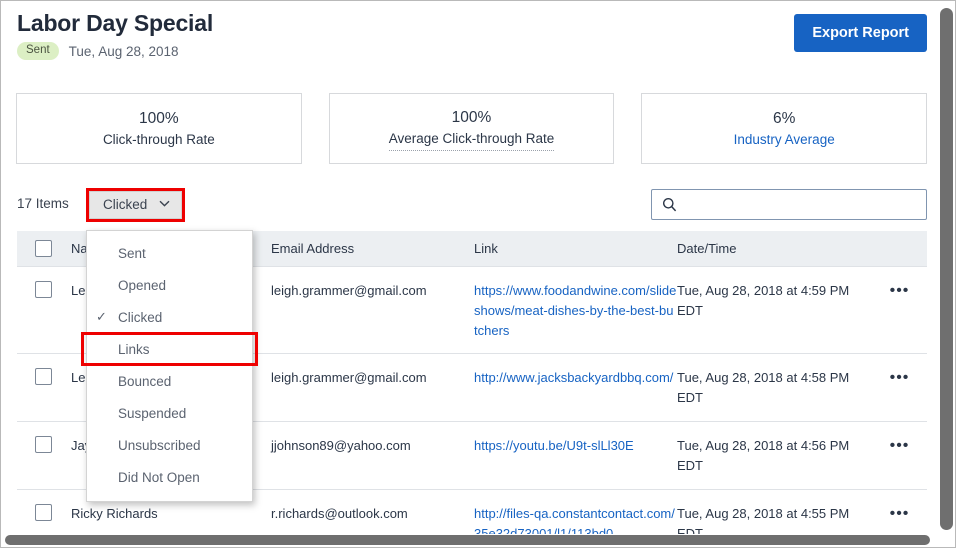  What do you see at coordinates (169, 253) in the screenshot?
I see `dropdown-item-sent: Sent` at bounding box center [169, 253].